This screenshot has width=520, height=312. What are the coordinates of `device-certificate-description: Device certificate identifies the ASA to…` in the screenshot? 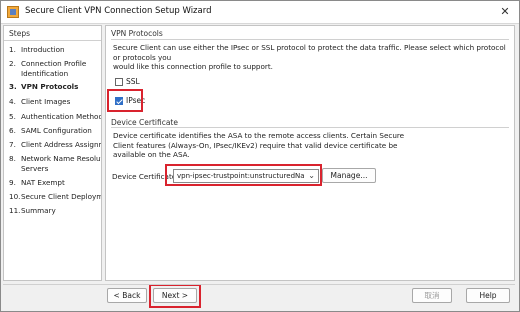 It's located at (259, 145).